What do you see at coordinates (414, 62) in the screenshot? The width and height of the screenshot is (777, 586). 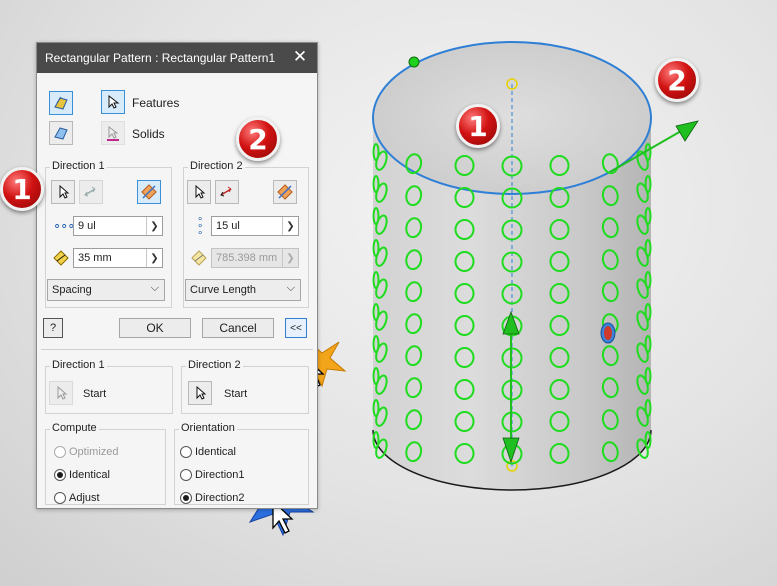 I see `sketch-point-green` at bounding box center [414, 62].